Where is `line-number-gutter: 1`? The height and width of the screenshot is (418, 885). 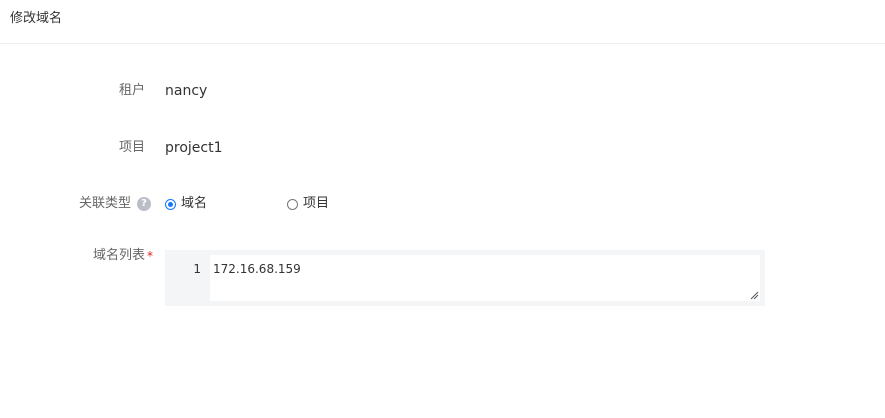
line-number-gutter: 1 is located at coordinates (187, 278).